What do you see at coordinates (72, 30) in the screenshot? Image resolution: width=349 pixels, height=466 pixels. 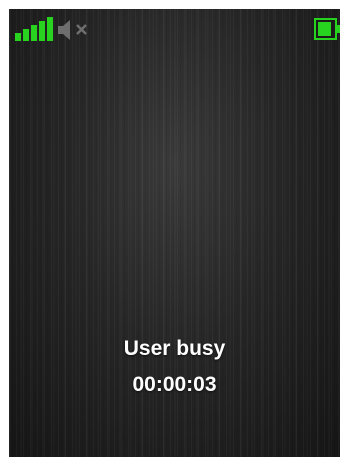 I see `speaker-muted-icon` at bounding box center [72, 30].